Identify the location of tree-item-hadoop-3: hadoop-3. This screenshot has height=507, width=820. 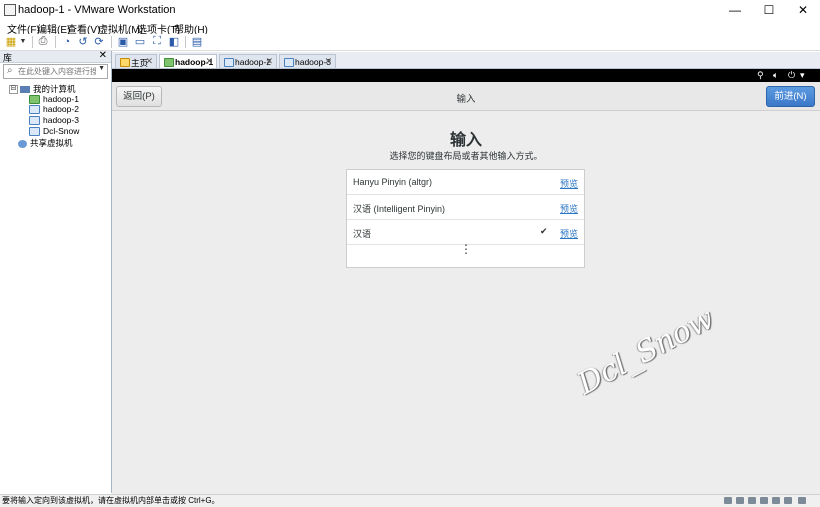
(54, 120).